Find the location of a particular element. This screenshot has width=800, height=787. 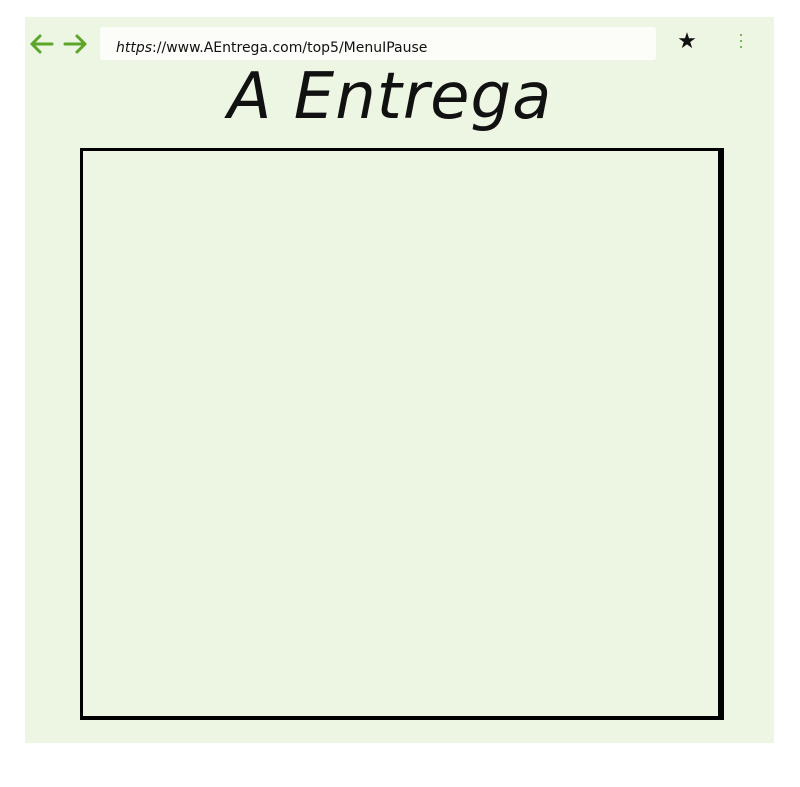

address-bar: https://www.AEntrega.com/top5/MenuIPause is located at coordinates (378, 43).